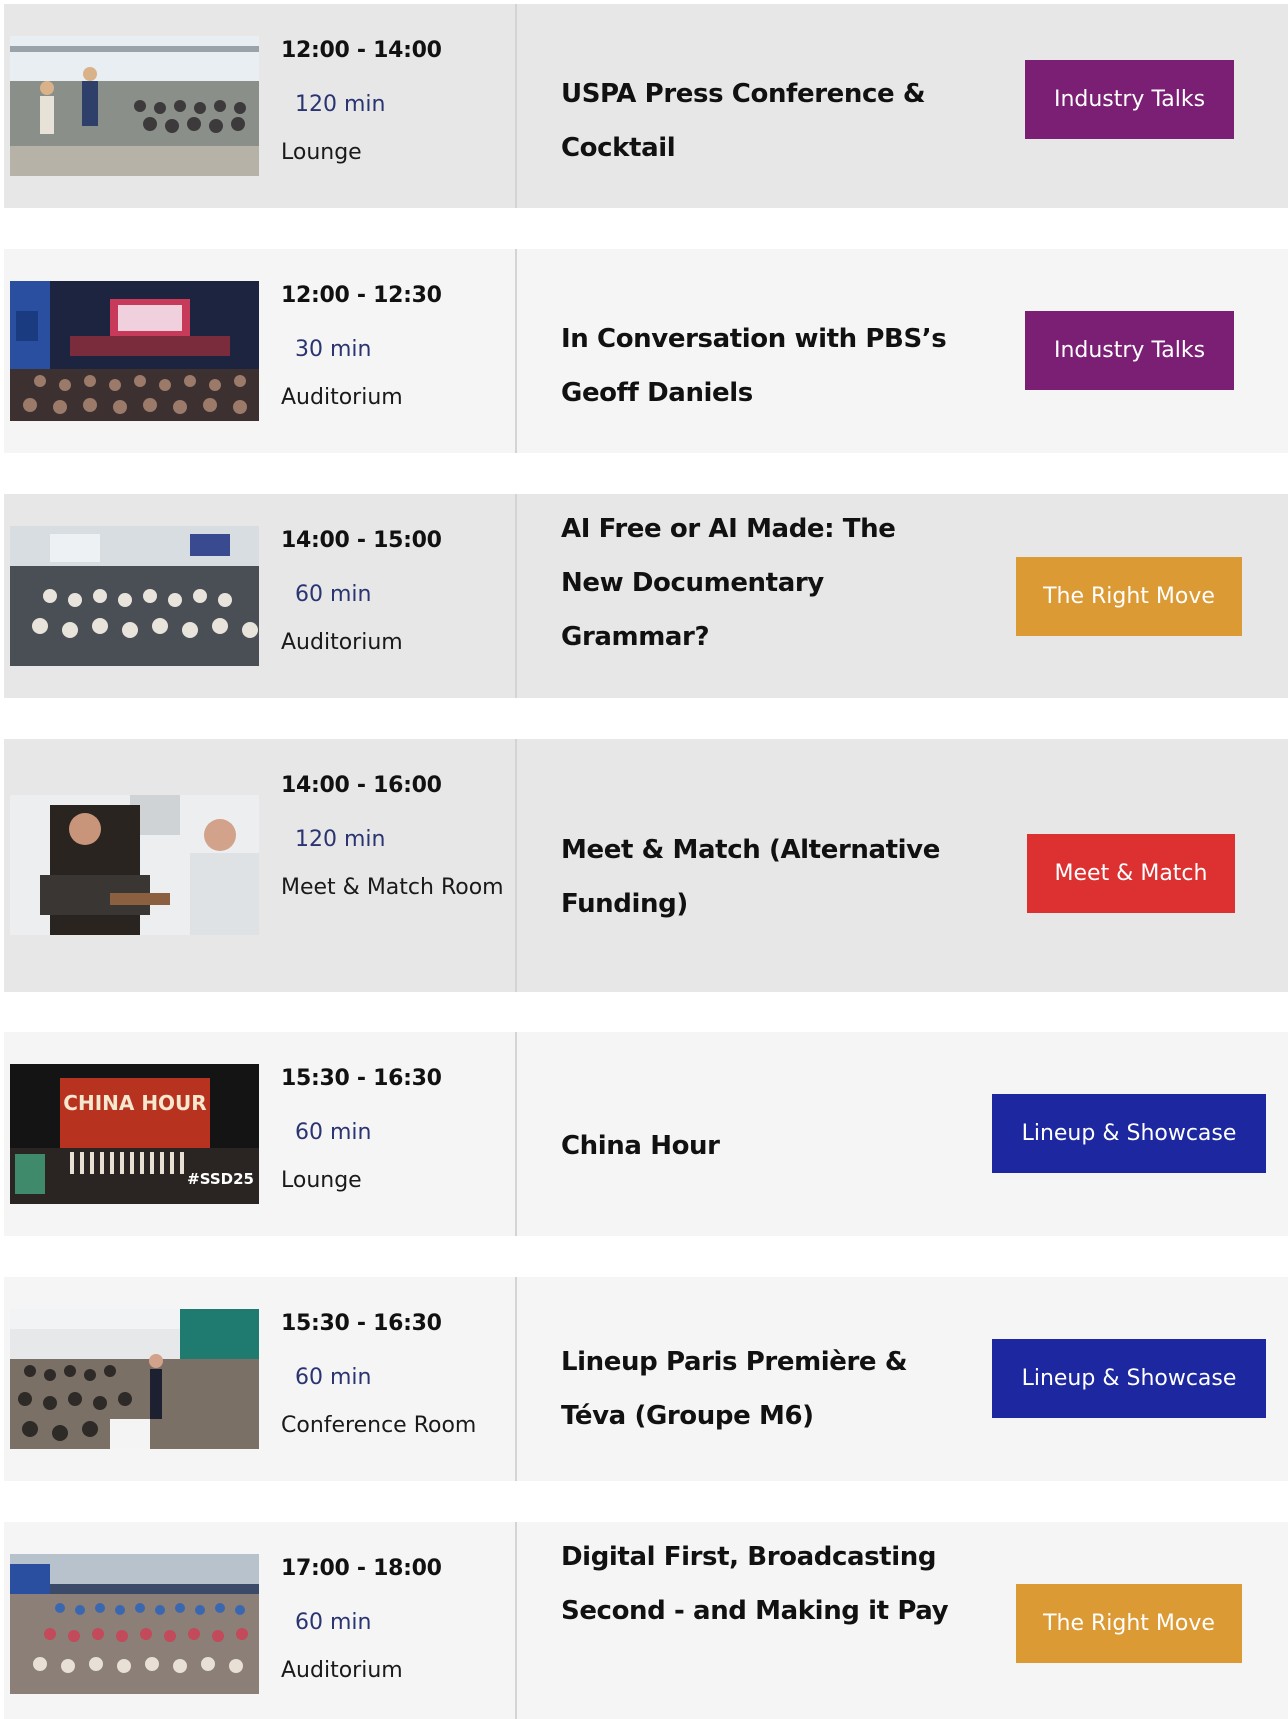  I want to click on session-room: Meet & Match Room, so click(392, 887).